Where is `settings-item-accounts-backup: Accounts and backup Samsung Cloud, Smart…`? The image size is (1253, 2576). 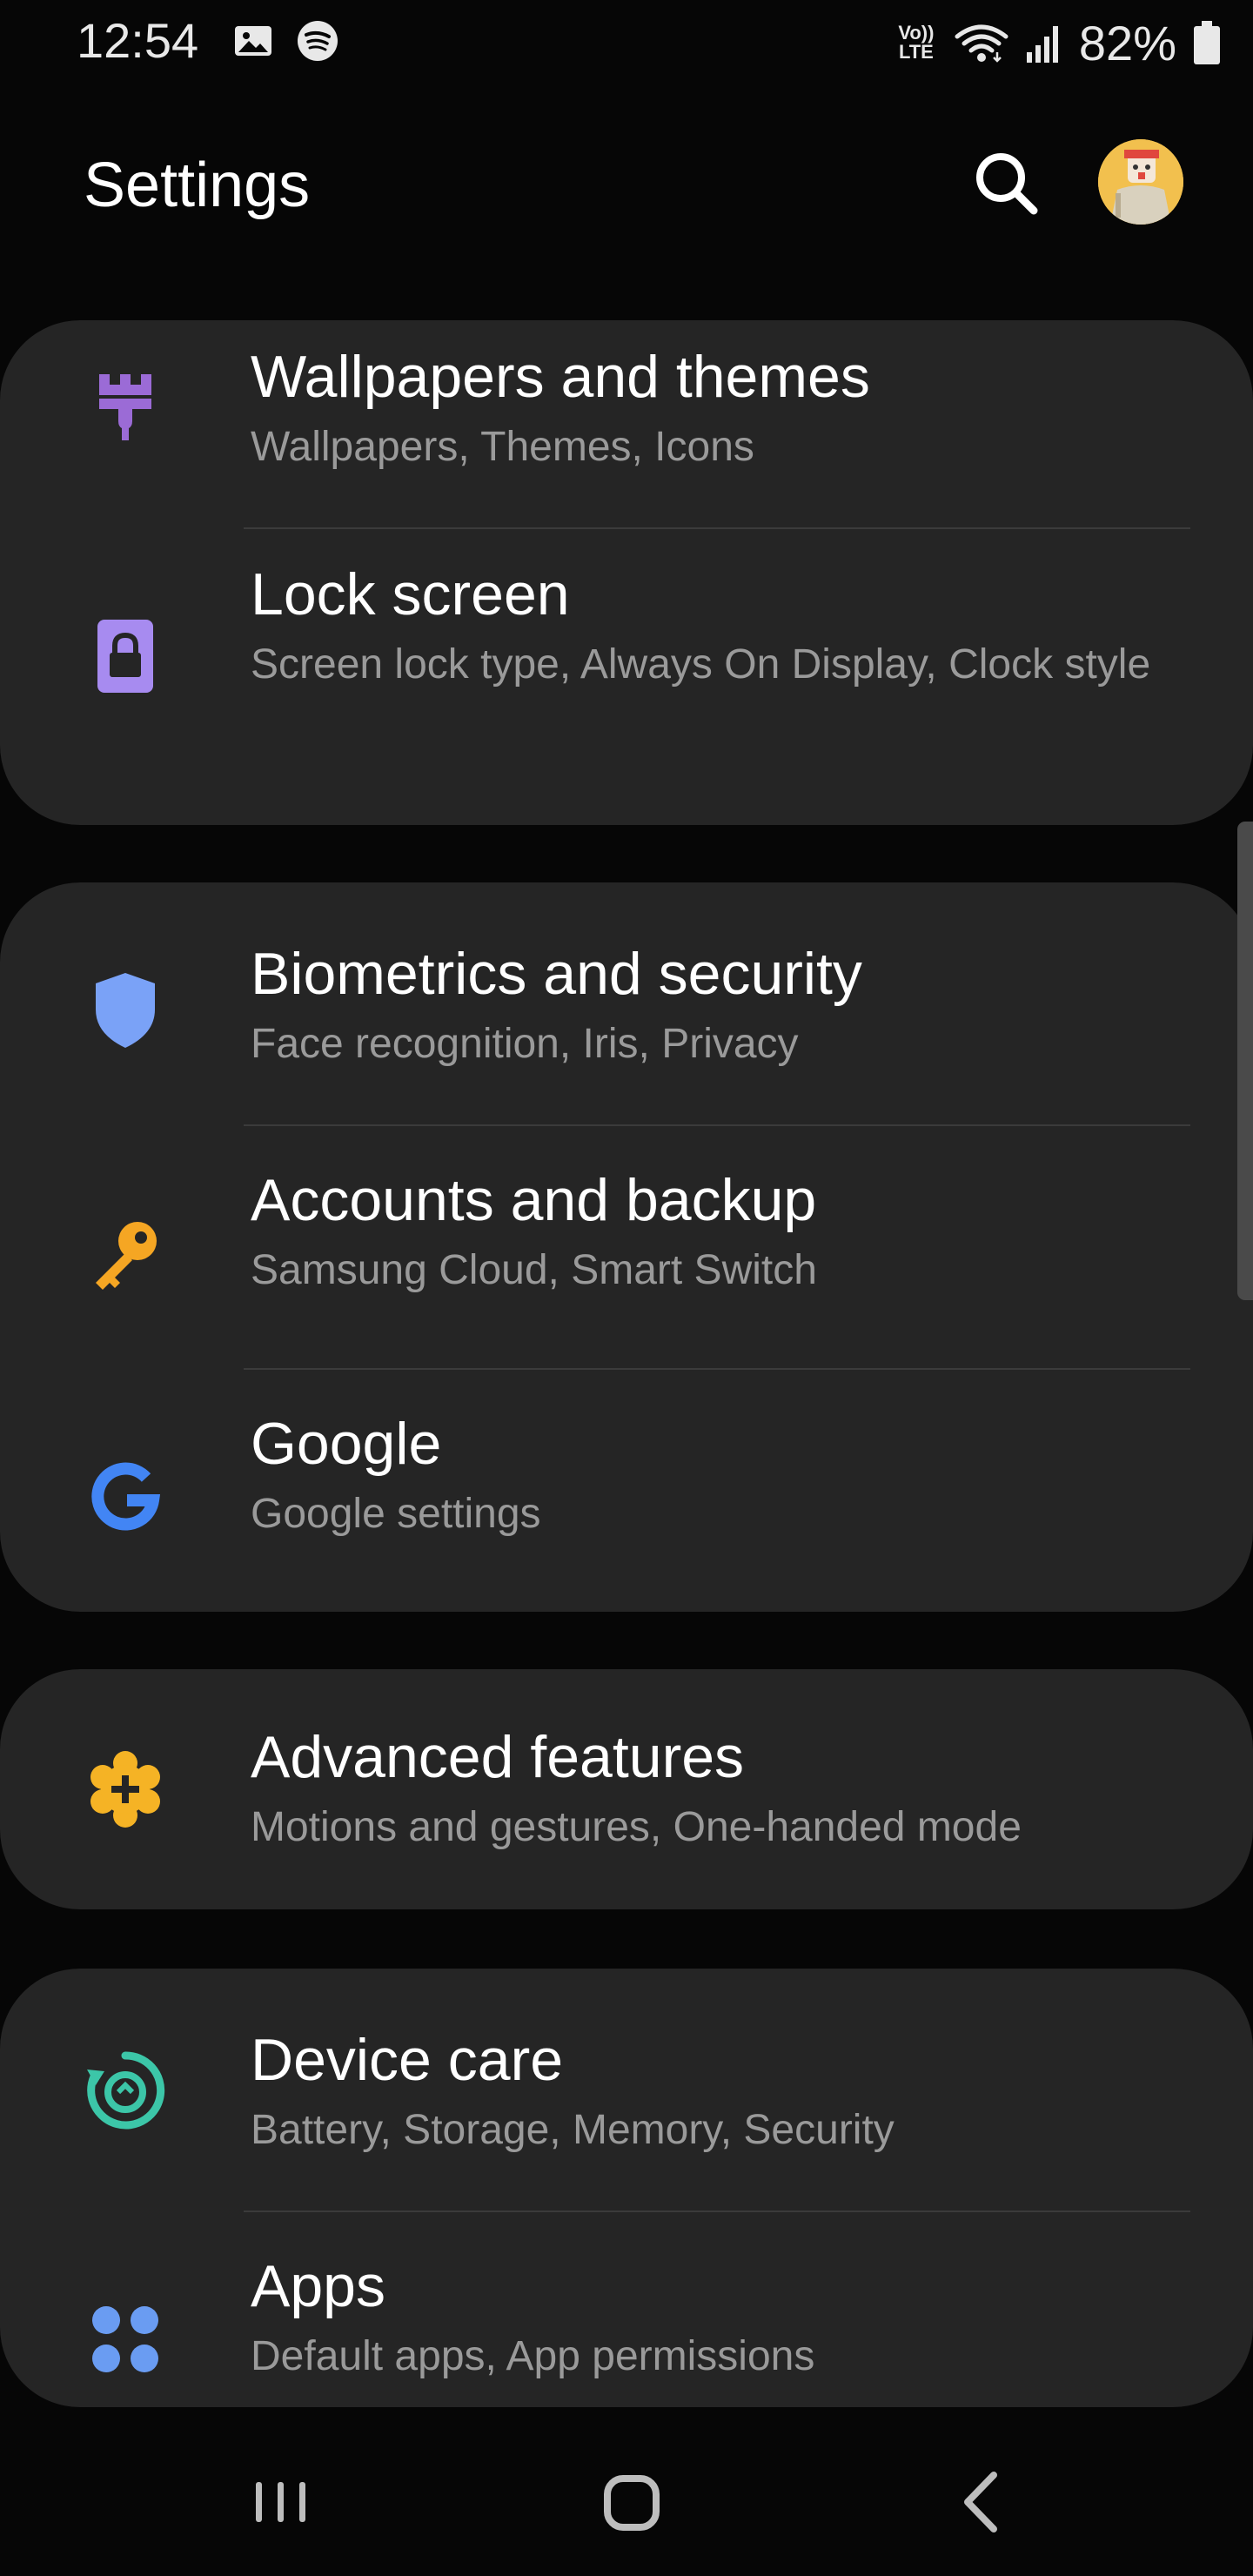
settings-item-accounts-backup: Accounts and backup Samsung Cloud, Smart… is located at coordinates (626, 1248).